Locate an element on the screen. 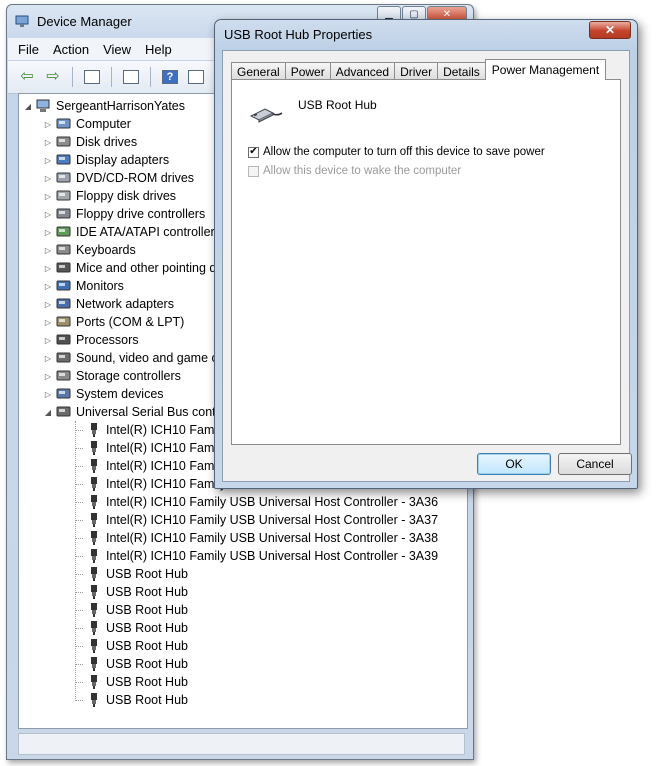 The width and height of the screenshot is (656, 766). tree-item-label: Floppy drive controllers is located at coordinates (141, 214).